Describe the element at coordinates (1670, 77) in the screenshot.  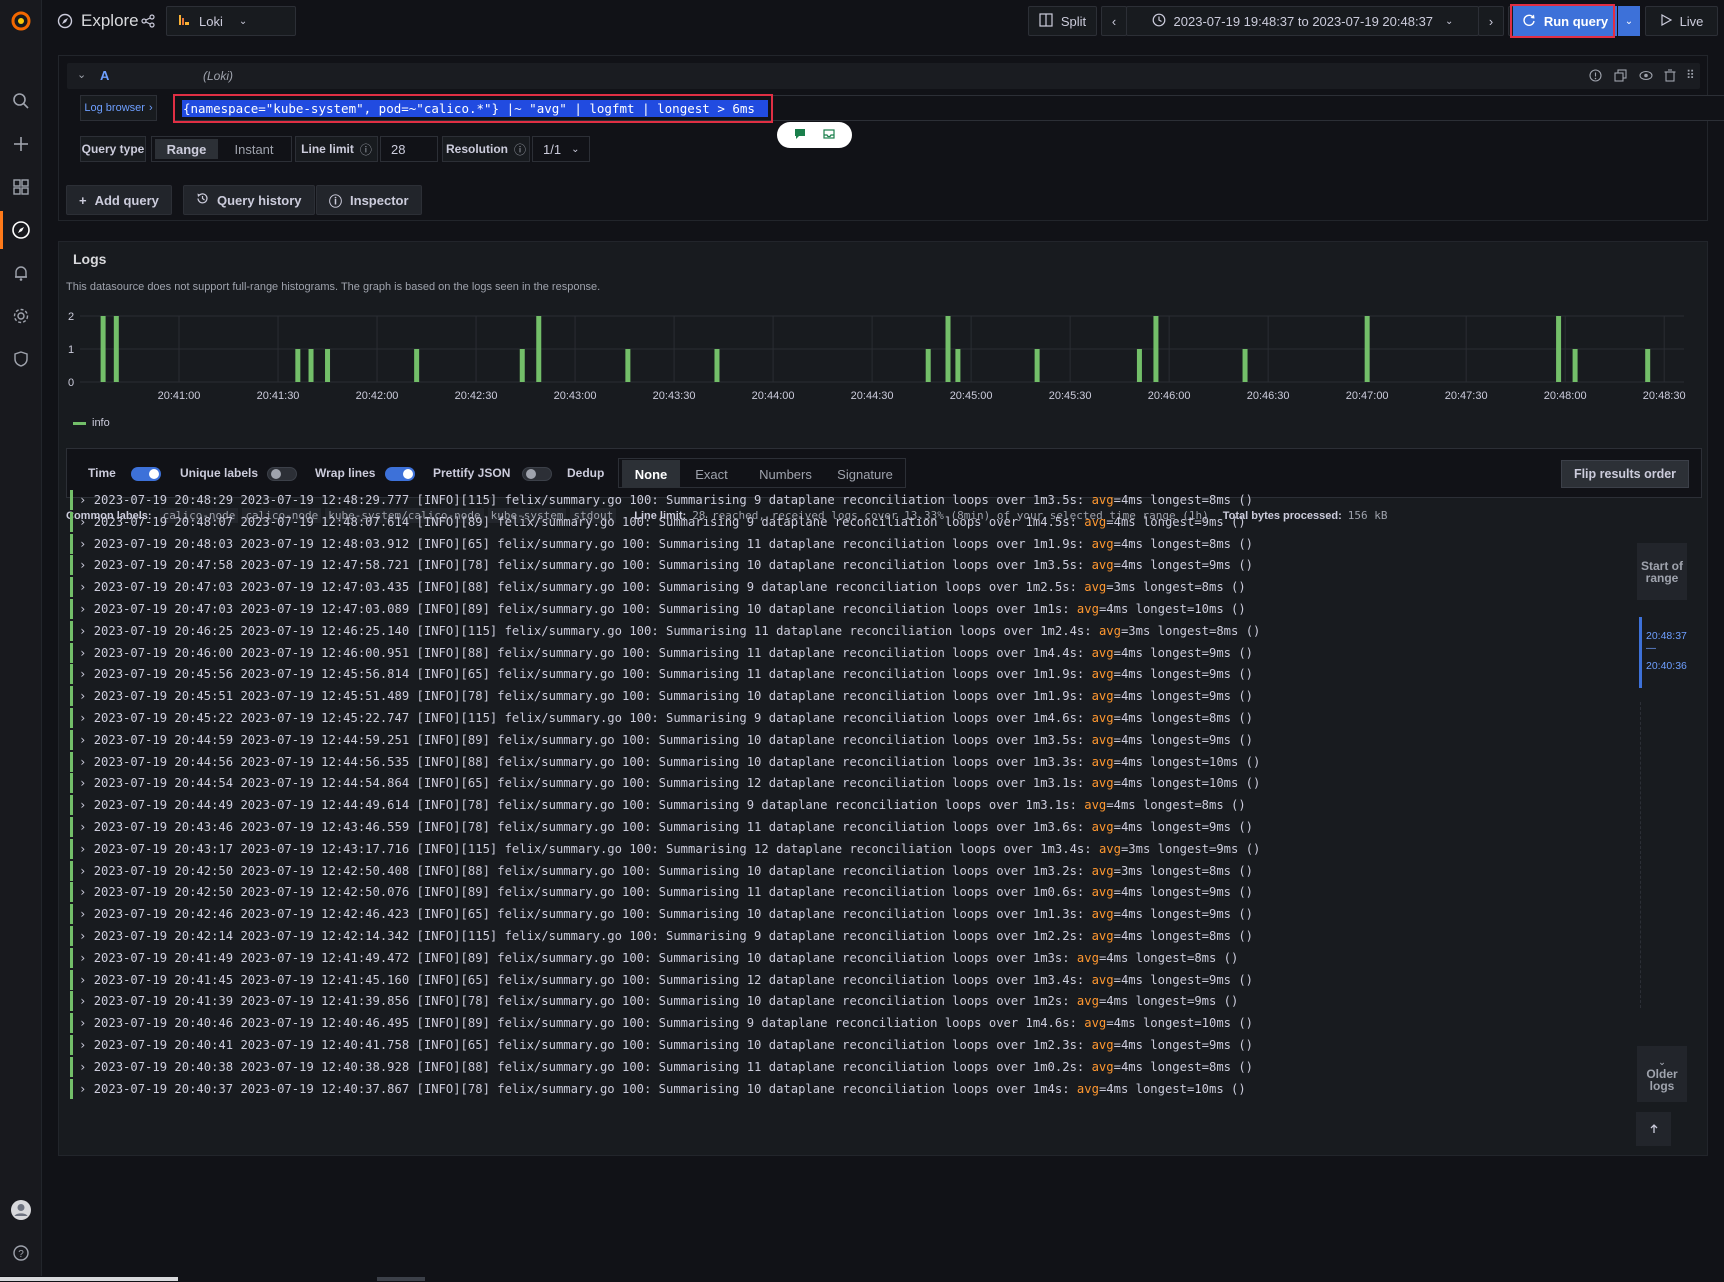
I see `trash-icon` at that location.